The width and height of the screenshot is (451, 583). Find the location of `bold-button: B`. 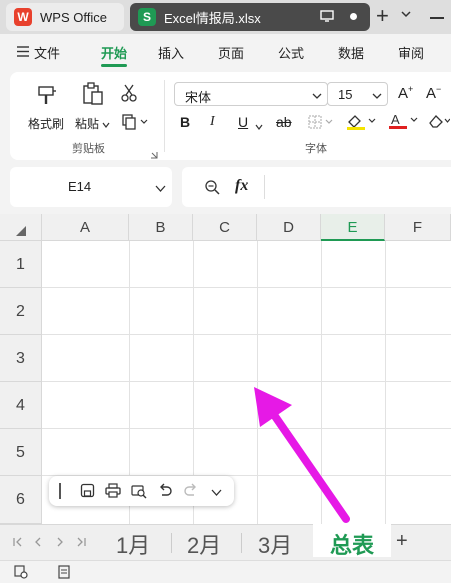

bold-button: B is located at coordinates (185, 122).